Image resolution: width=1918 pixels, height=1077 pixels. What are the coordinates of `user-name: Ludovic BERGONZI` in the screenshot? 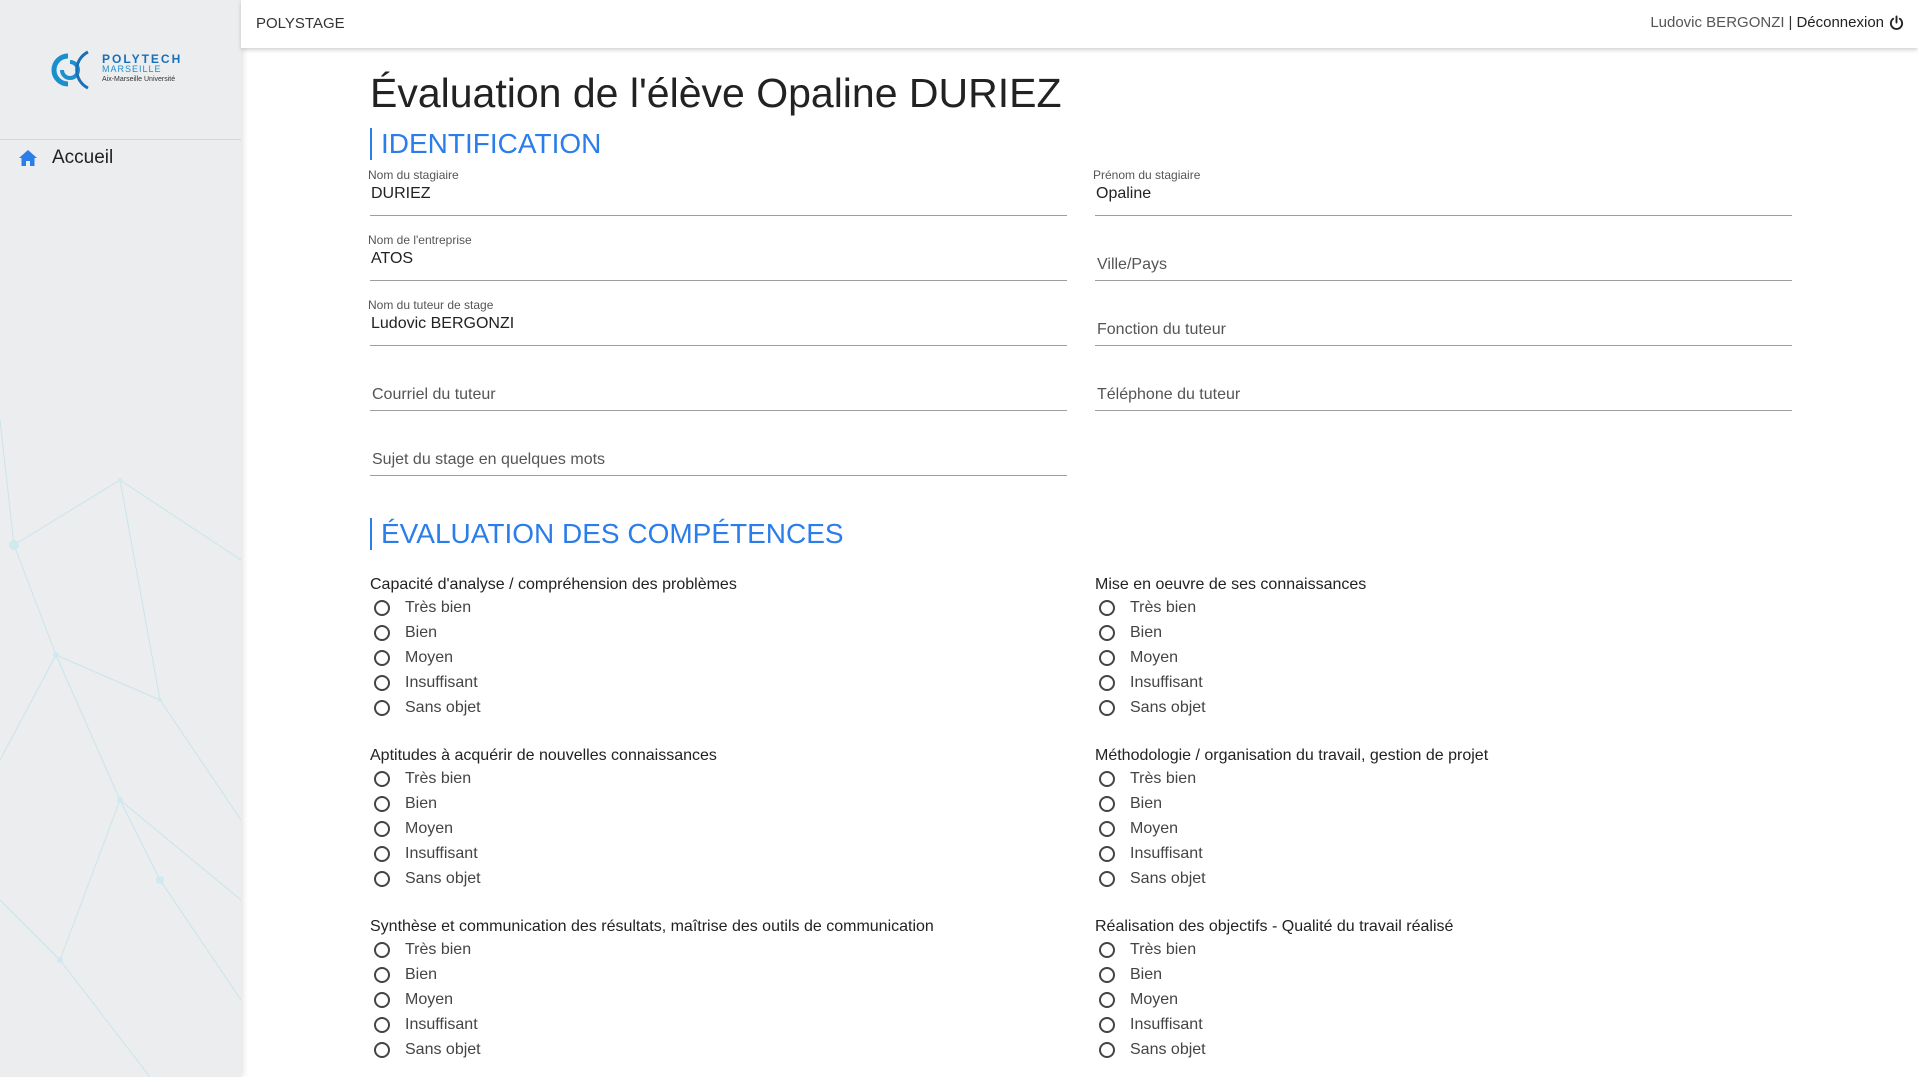 It's located at (1717, 22).